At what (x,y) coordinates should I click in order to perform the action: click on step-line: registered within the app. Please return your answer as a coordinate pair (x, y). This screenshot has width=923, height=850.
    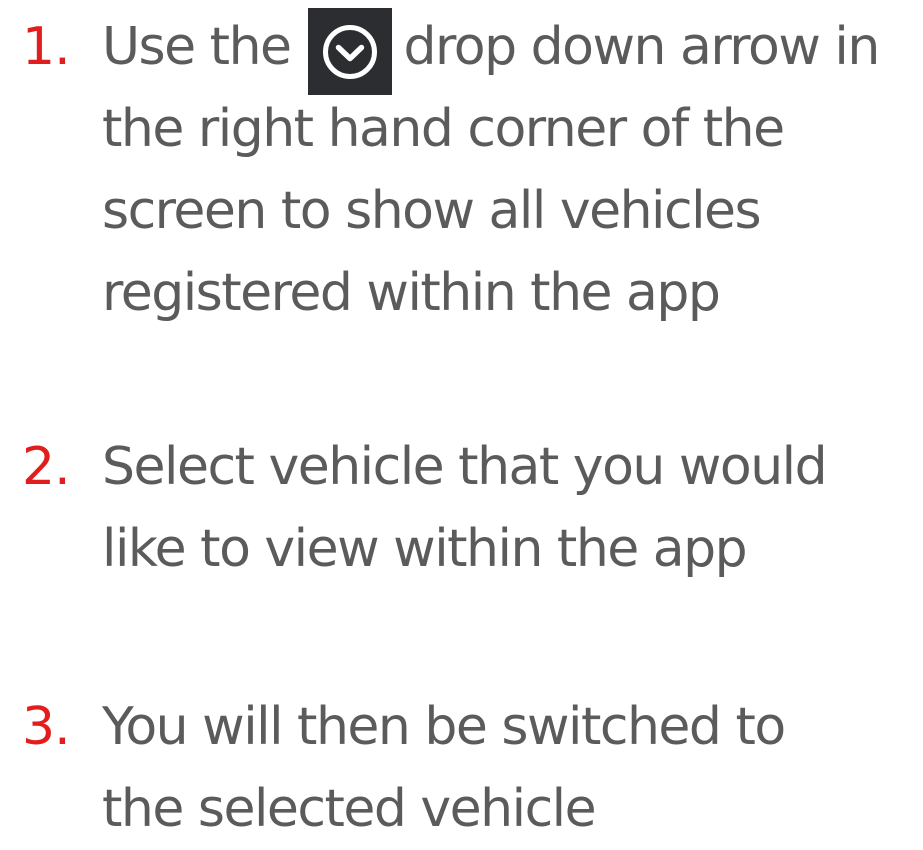
    Looking at the image, I should click on (411, 293).